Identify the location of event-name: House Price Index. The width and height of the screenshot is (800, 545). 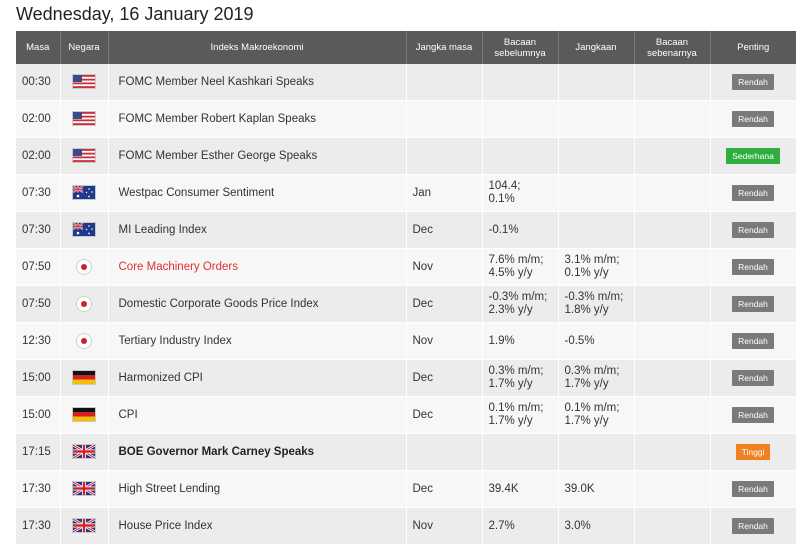
(257, 526).